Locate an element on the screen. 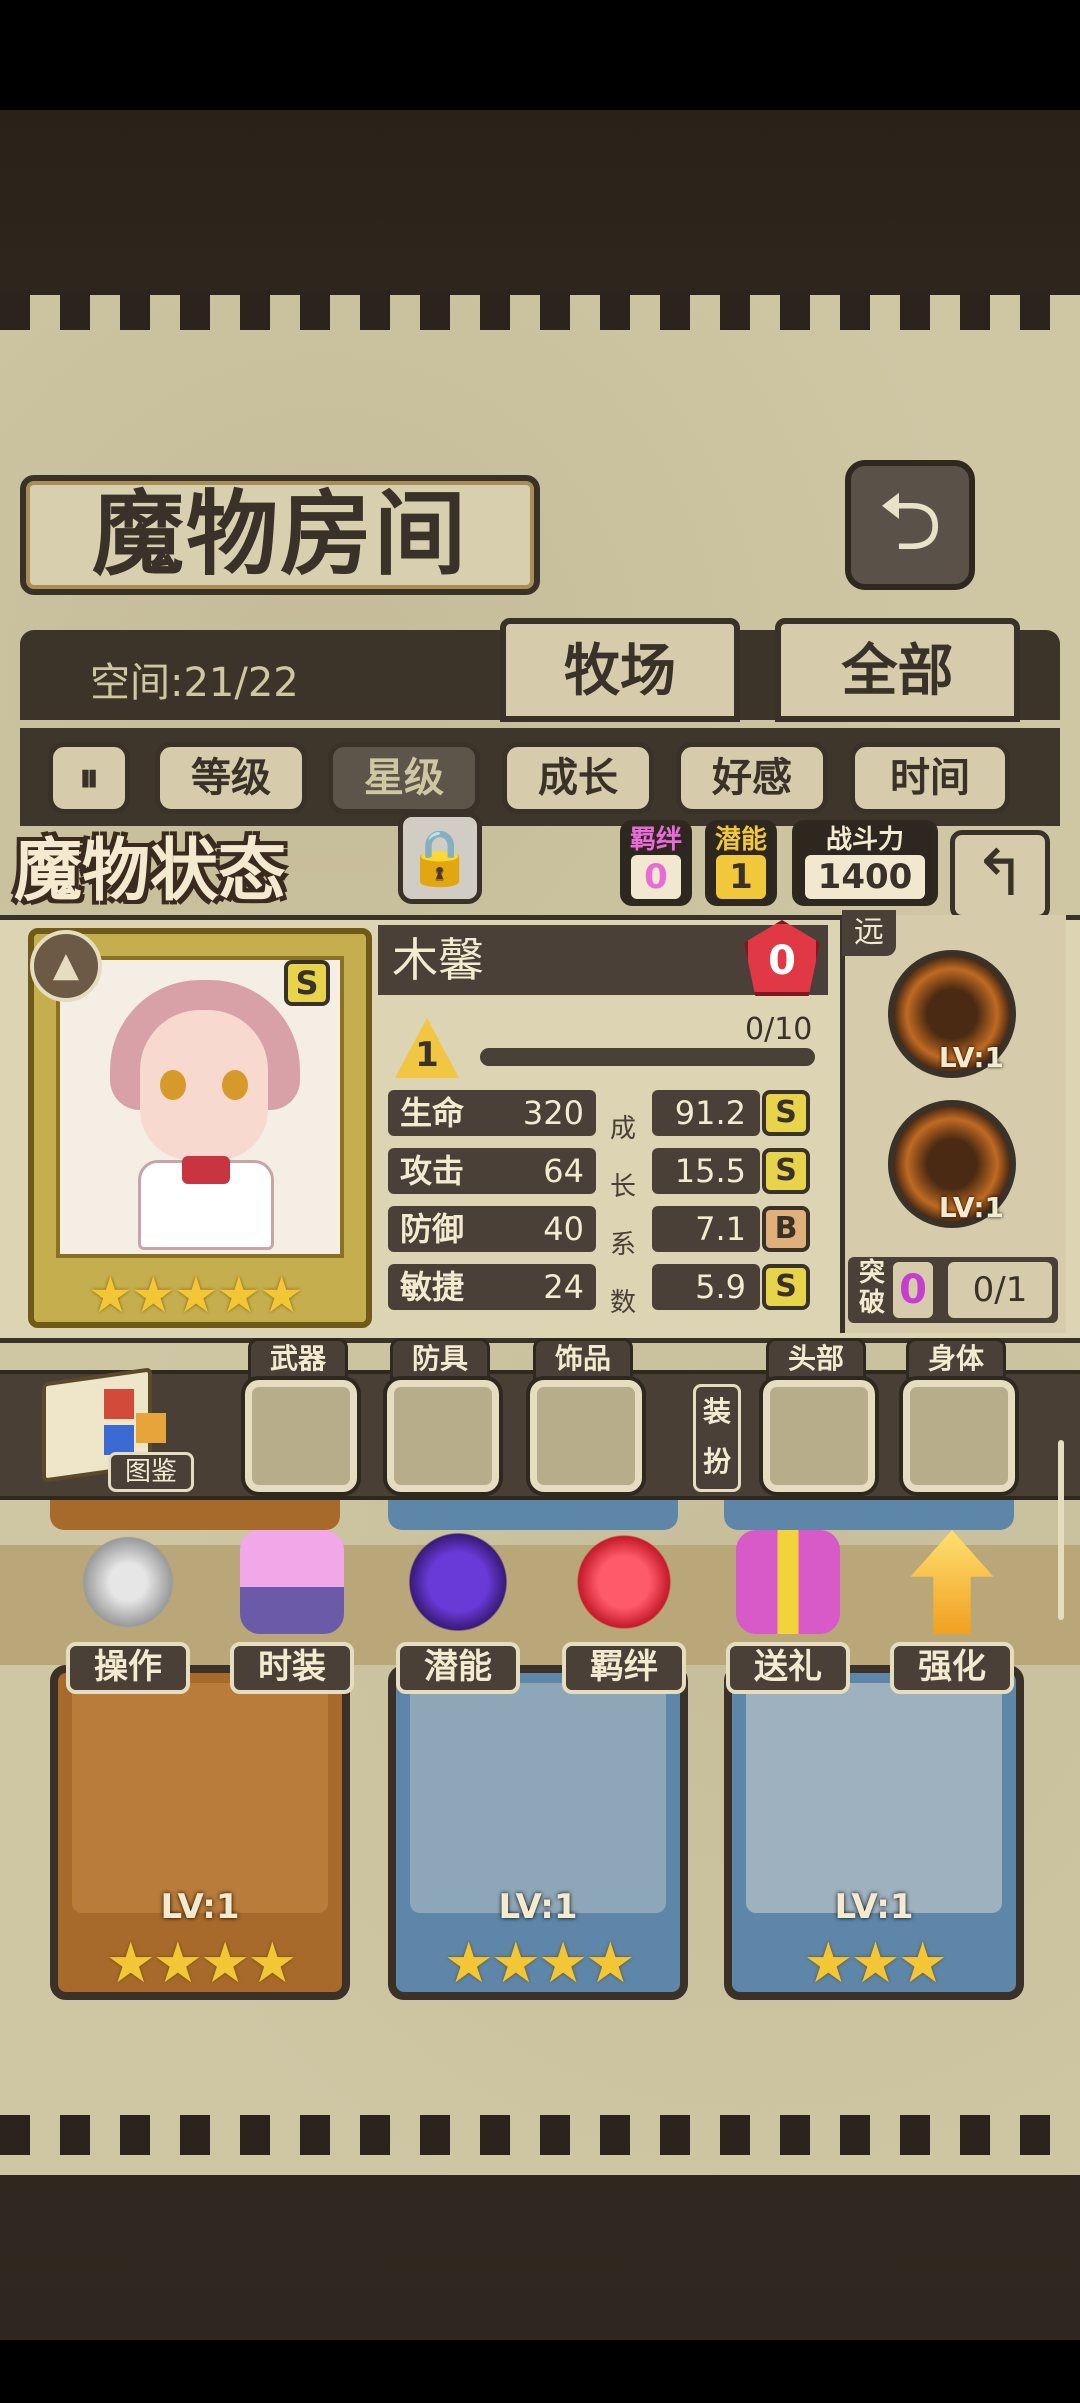 This screenshot has height=2403, width=1080. stat-value: 64 is located at coordinates (563, 1171).